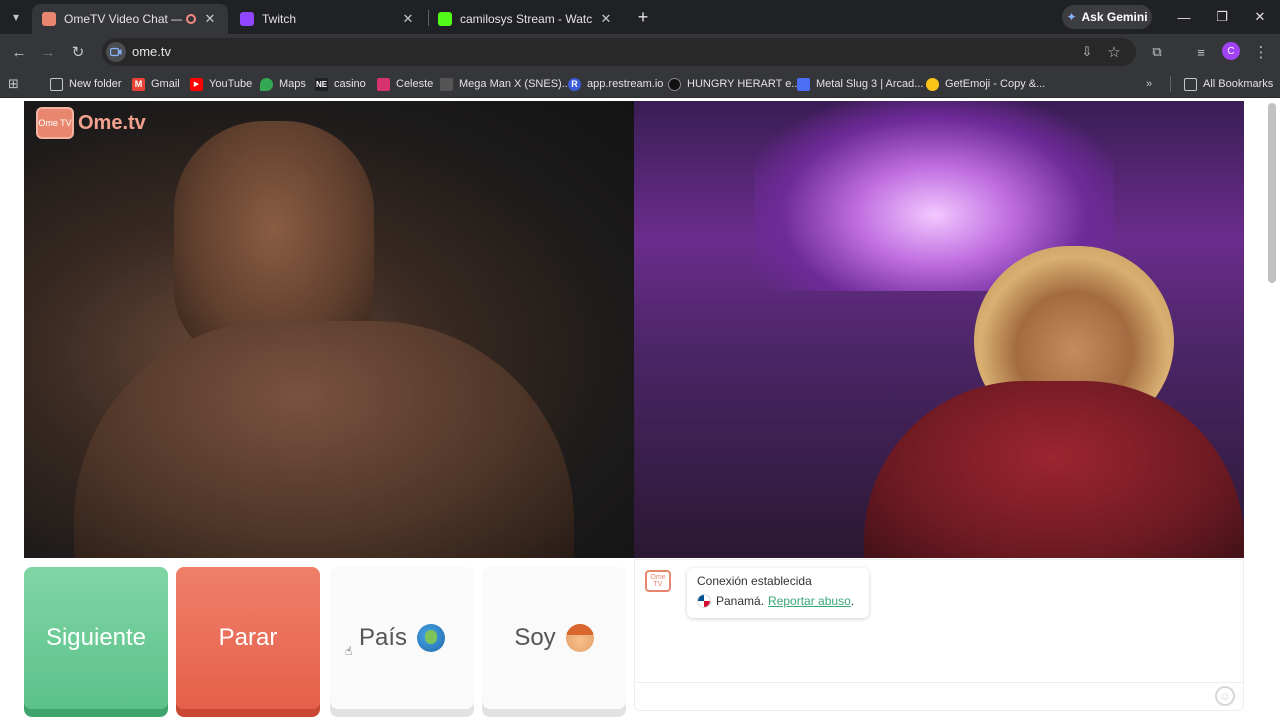  I want to click on ometv-logo: Ome TV Ome.tv, so click(91, 123).